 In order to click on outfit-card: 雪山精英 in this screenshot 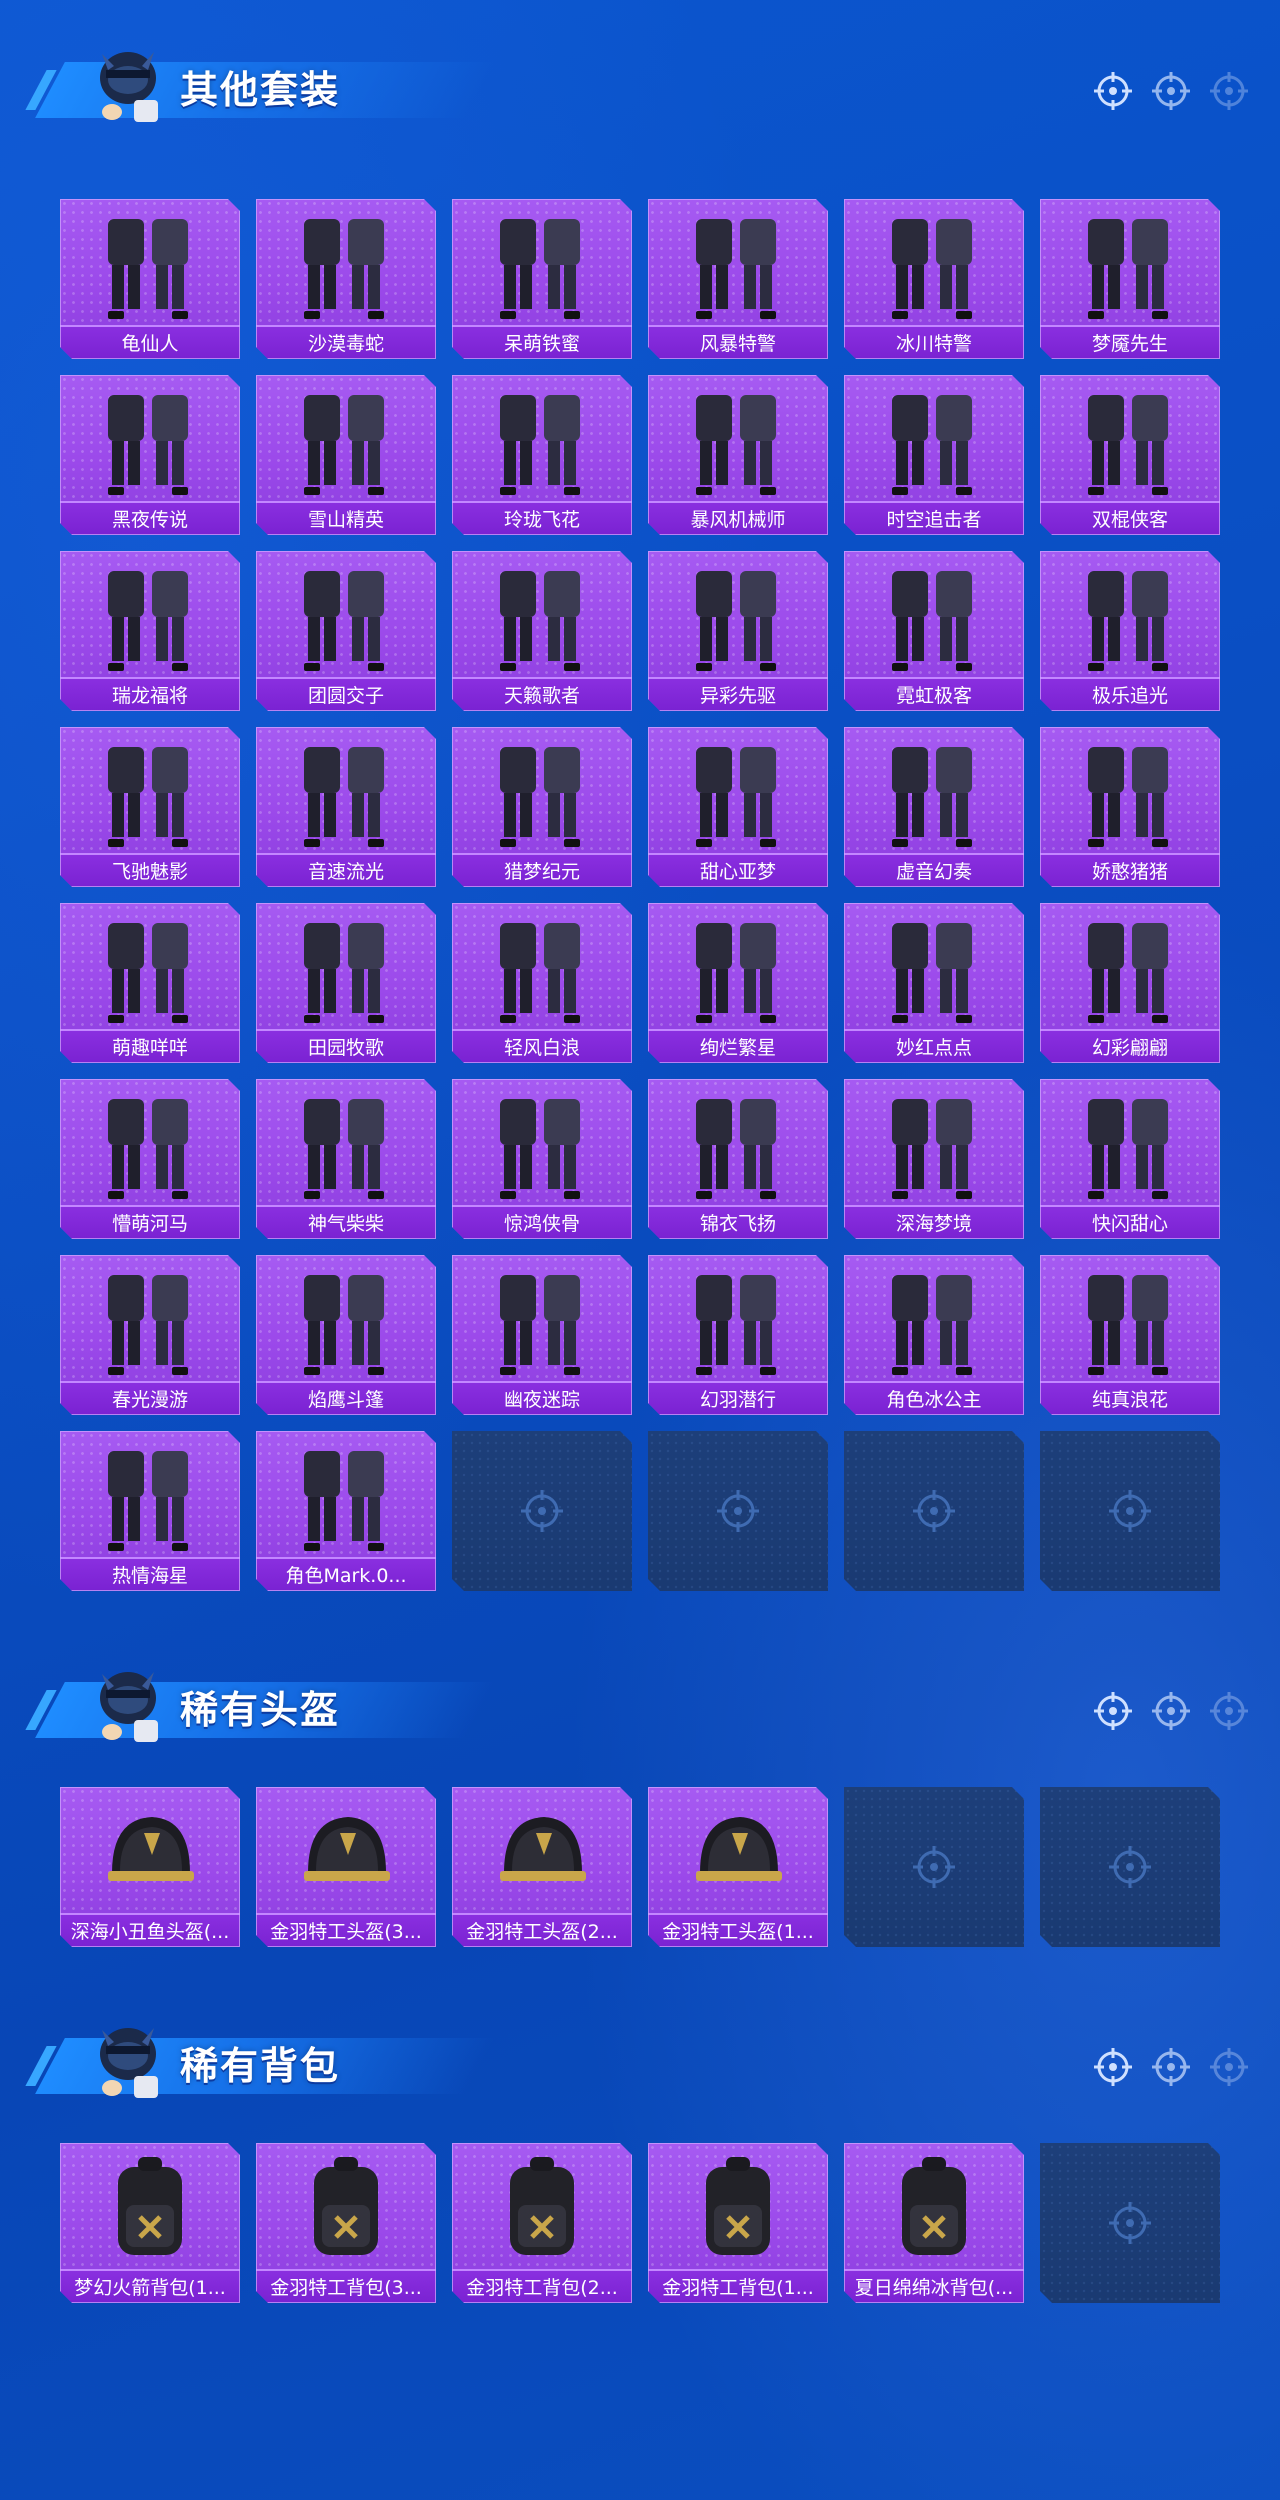, I will do `click(346, 455)`.